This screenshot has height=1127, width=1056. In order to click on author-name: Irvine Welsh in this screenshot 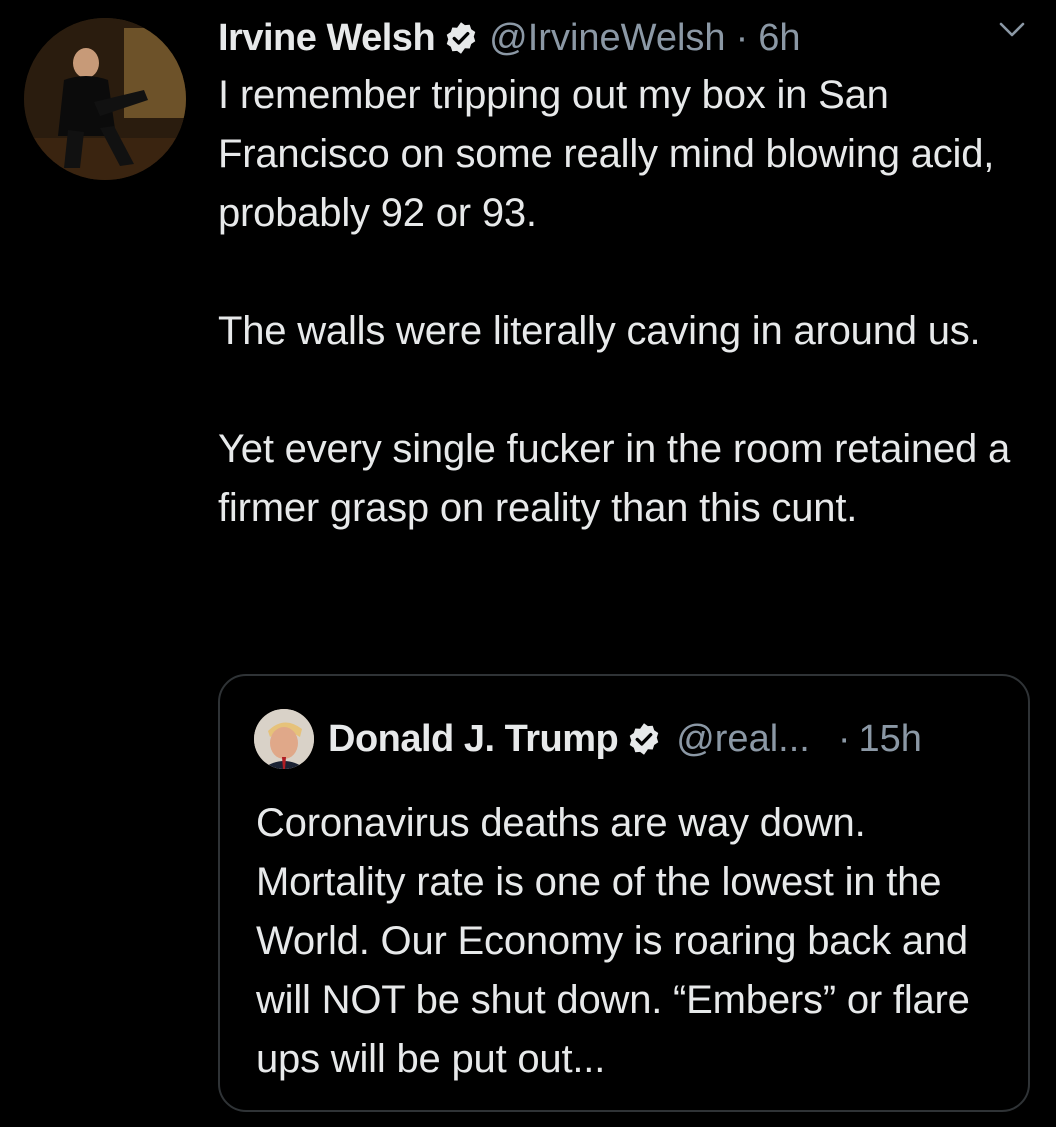, I will do `click(327, 38)`.